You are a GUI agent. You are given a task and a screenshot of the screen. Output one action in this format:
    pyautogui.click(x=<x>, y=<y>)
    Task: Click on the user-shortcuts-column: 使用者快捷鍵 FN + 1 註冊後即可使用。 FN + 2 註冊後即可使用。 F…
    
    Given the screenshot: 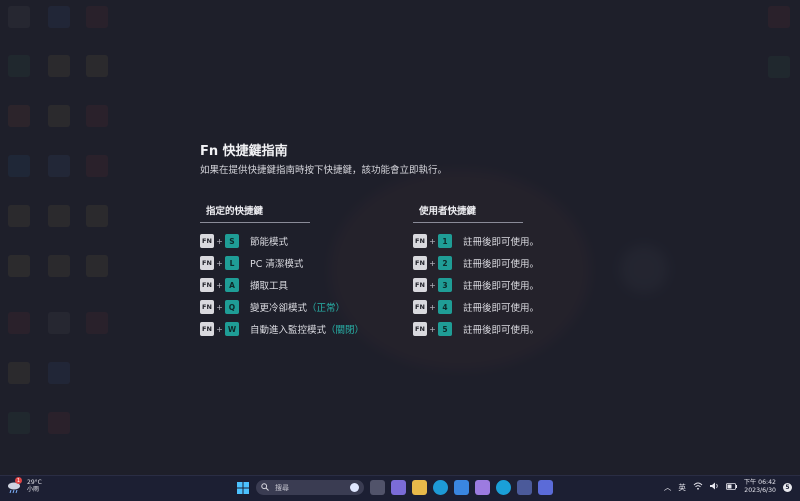 What is the action you would take?
    pyautogui.click(x=498, y=271)
    